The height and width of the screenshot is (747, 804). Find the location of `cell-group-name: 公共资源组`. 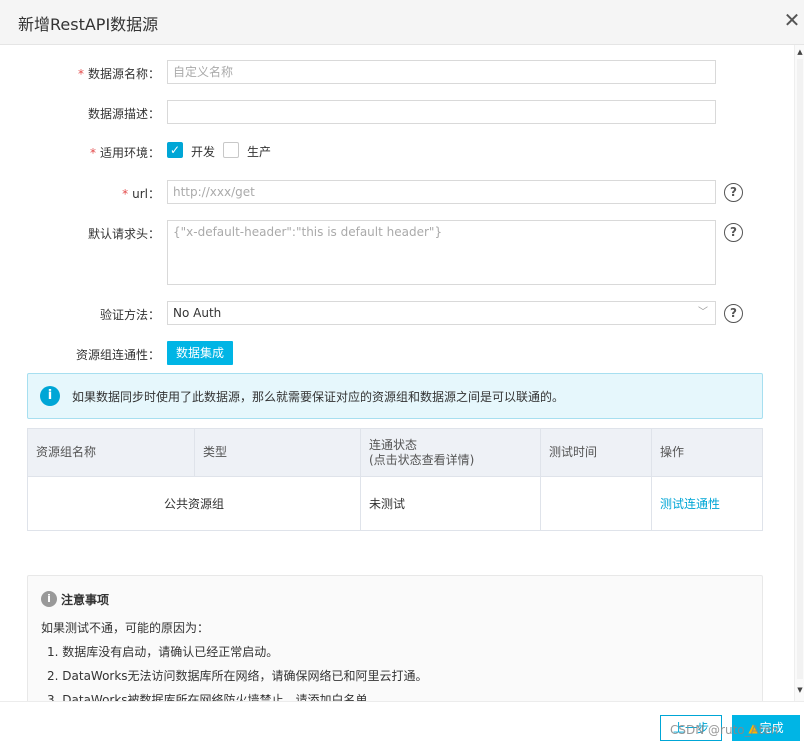

cell-group-name: 公共资源组 is located at coordinates (194, 503).